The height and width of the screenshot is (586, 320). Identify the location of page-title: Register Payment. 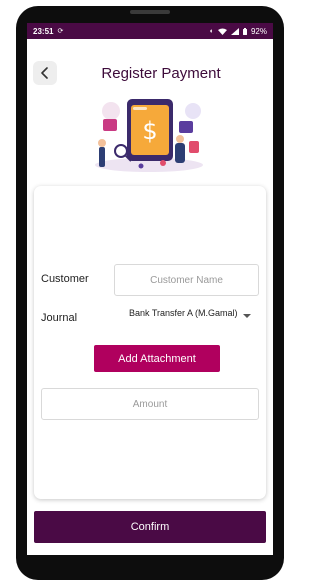
(161, 73).